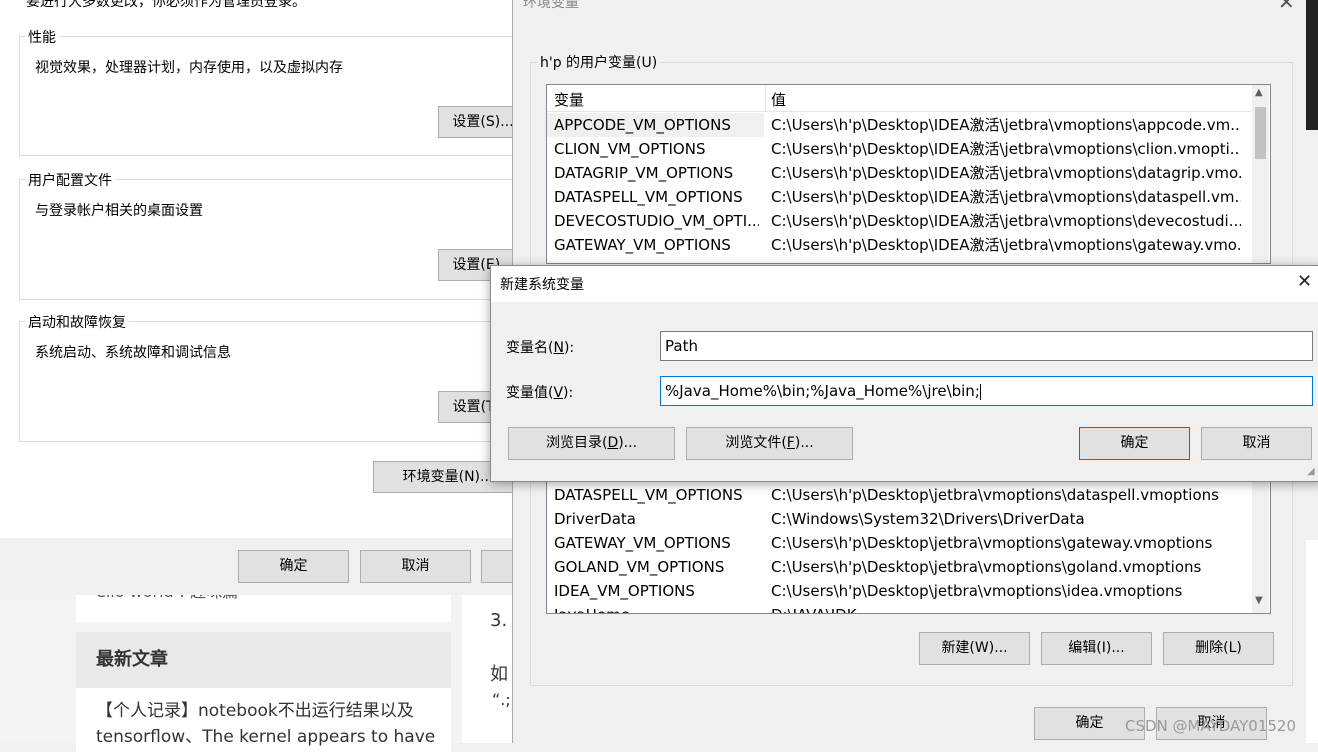 This screenshot has width=1318, height=752. I want to click on system-properties-footer: 确定 取消 应用(A), so click(296, 566).